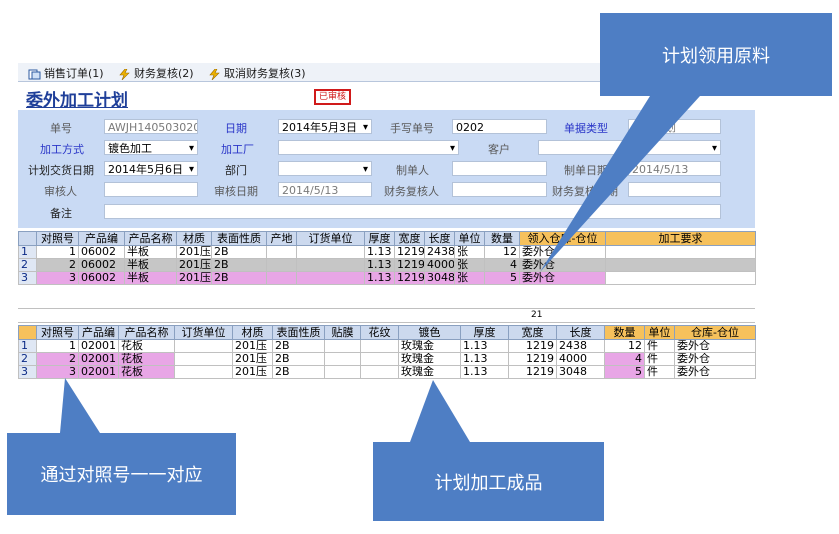  What do you see at coordinates (121, 474) in the screenshot?
I see `callout-ref-match: 通过对照号一一对应` at bounding box center [121, 474].